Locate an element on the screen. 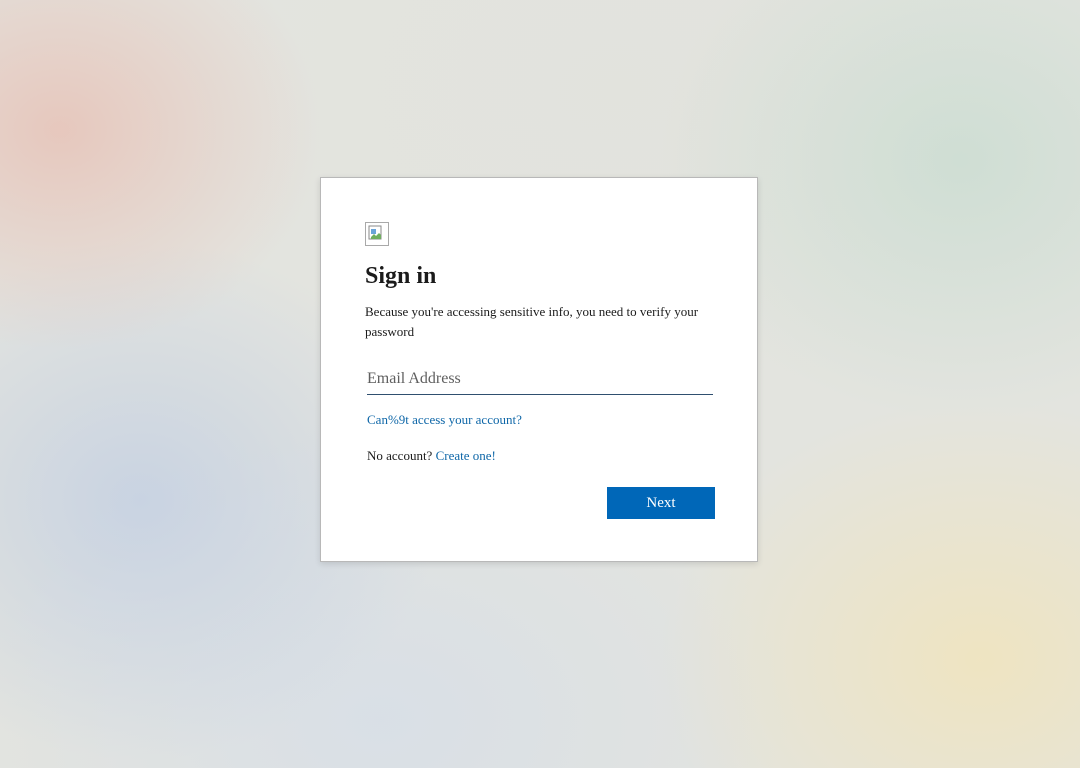 Image resolution: width=1080 pixels, height=768 pixels. cant-access-account-link: Can%9t access your account? is located at coordinates (444, 420).